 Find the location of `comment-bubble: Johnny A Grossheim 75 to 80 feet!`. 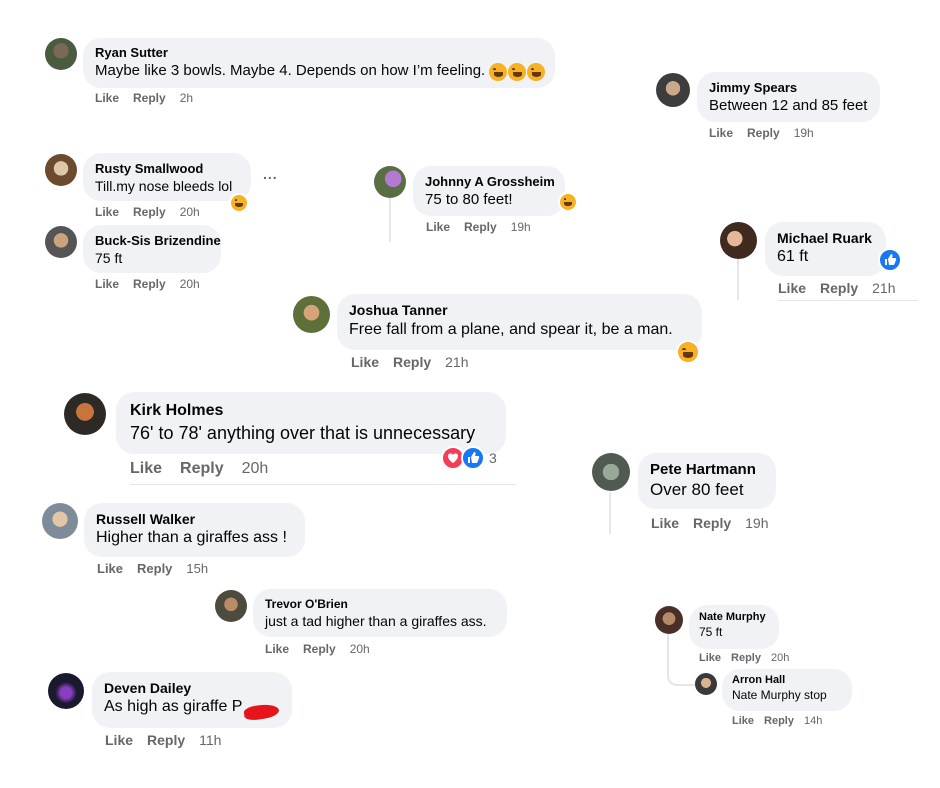

comment-bubble: Johnny A Grossheim 75 to 80 feet! is located at coordinates (489, 191).